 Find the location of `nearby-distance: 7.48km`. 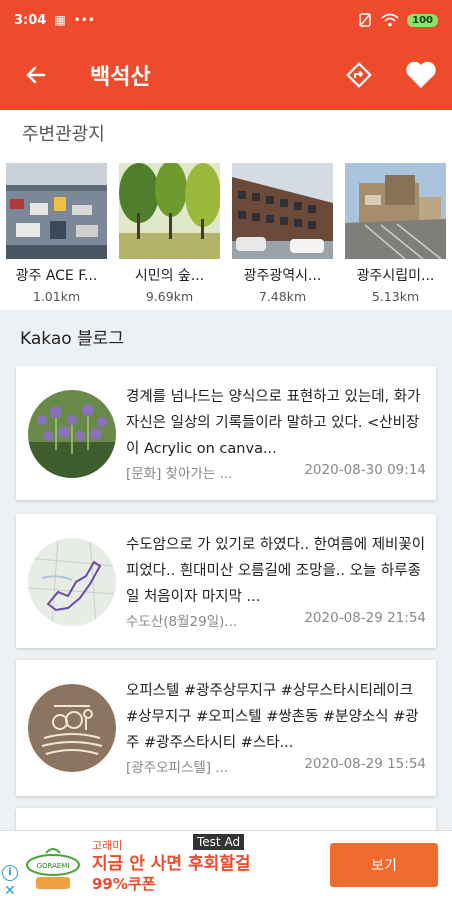

nearby-distance: 7.48km is located at coordinates (282, 296).